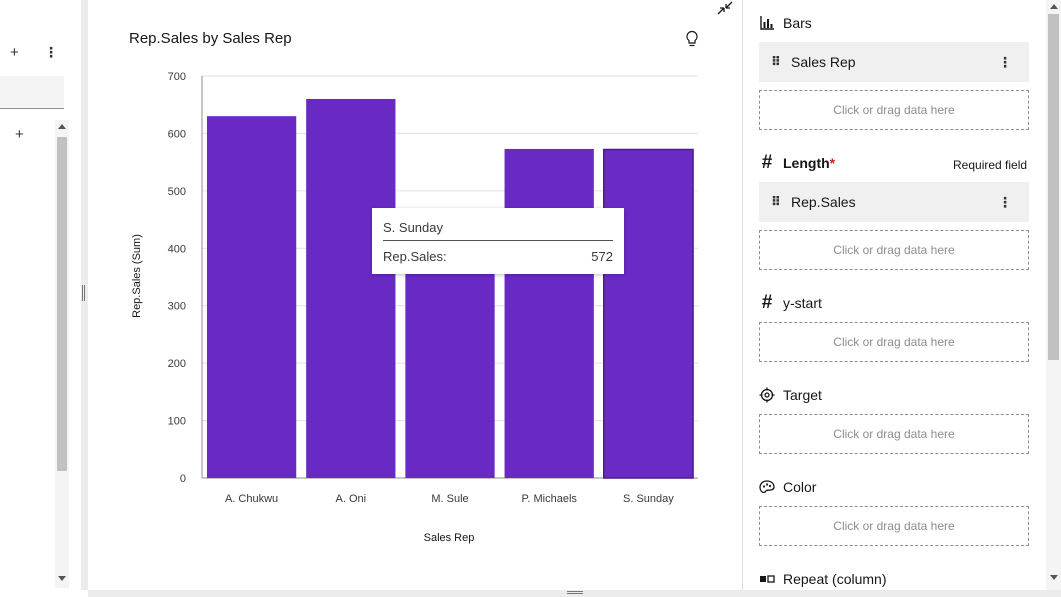 The image size is (1061, 597). What do you see at coordinates (183, 479) in the screenshot?
I see `y-tick-label: 0` at bounding box center [183, 479].